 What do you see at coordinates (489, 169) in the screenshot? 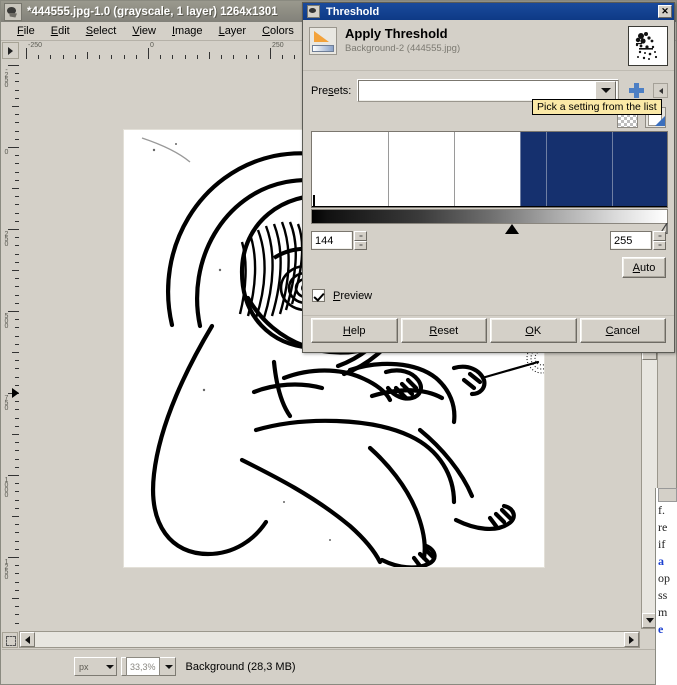
I see `histogram-view` at bounding box center [489, 169].